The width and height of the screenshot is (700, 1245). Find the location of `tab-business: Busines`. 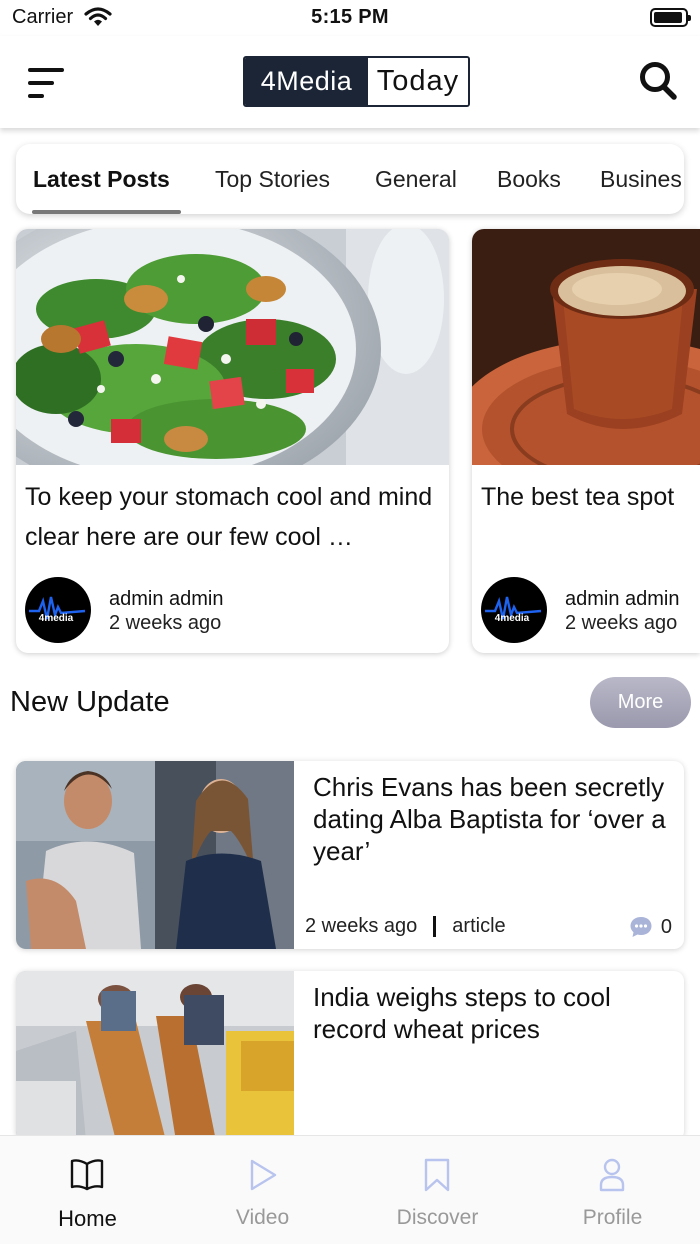

tab-business: Busines is located at coordinates (641, 179).